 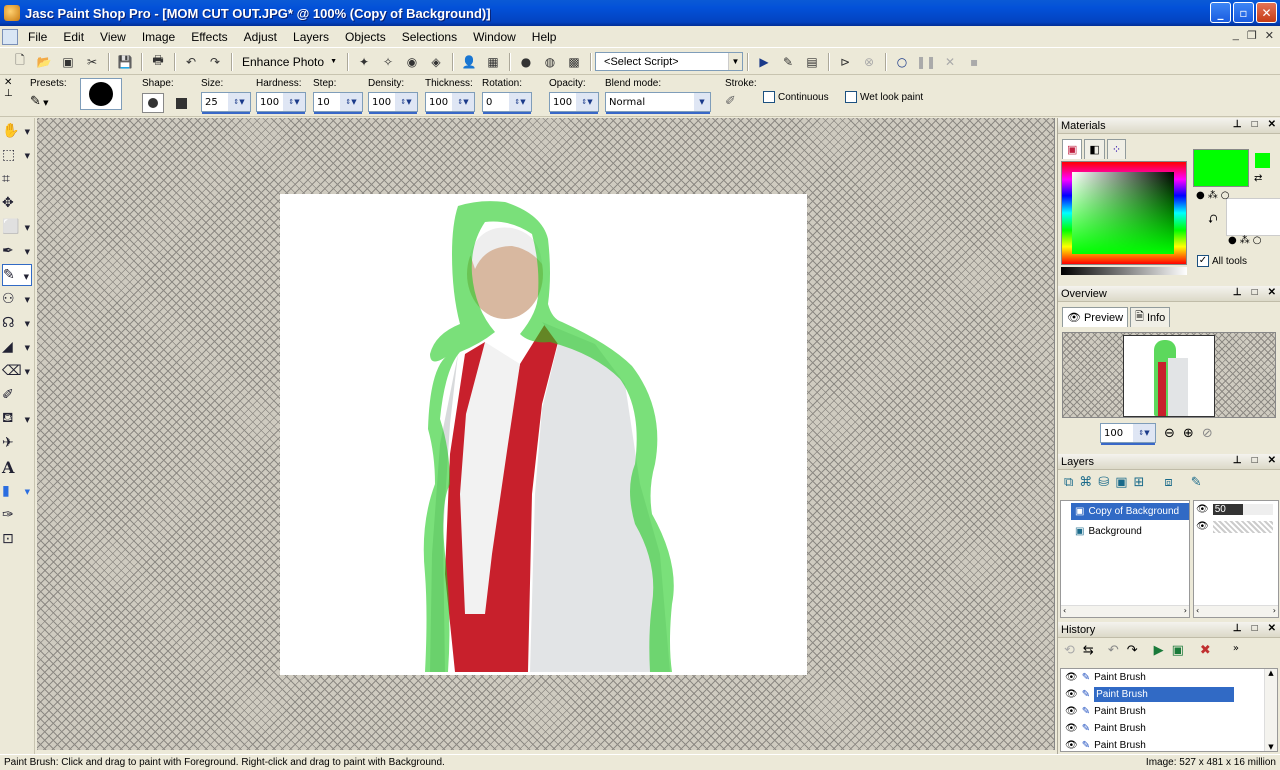 What do you see at coordinates (574, 103) in the screenshot?
I see `opacity-input: 100 ⇕▼` at bounding box center [574, 103].